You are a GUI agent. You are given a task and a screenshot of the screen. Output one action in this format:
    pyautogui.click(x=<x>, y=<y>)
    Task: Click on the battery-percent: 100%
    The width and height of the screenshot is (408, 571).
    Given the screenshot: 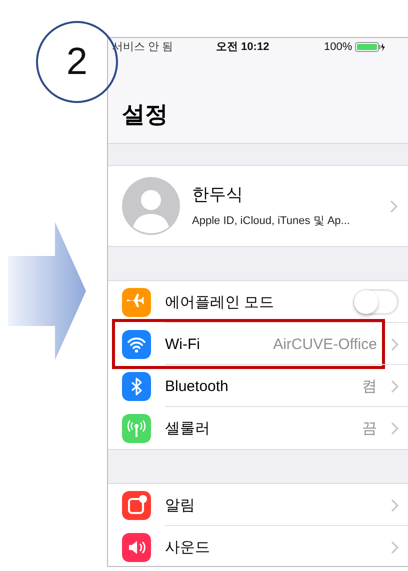 What is the action you would take?
    pyautogui.click(x=338, y=46)
    